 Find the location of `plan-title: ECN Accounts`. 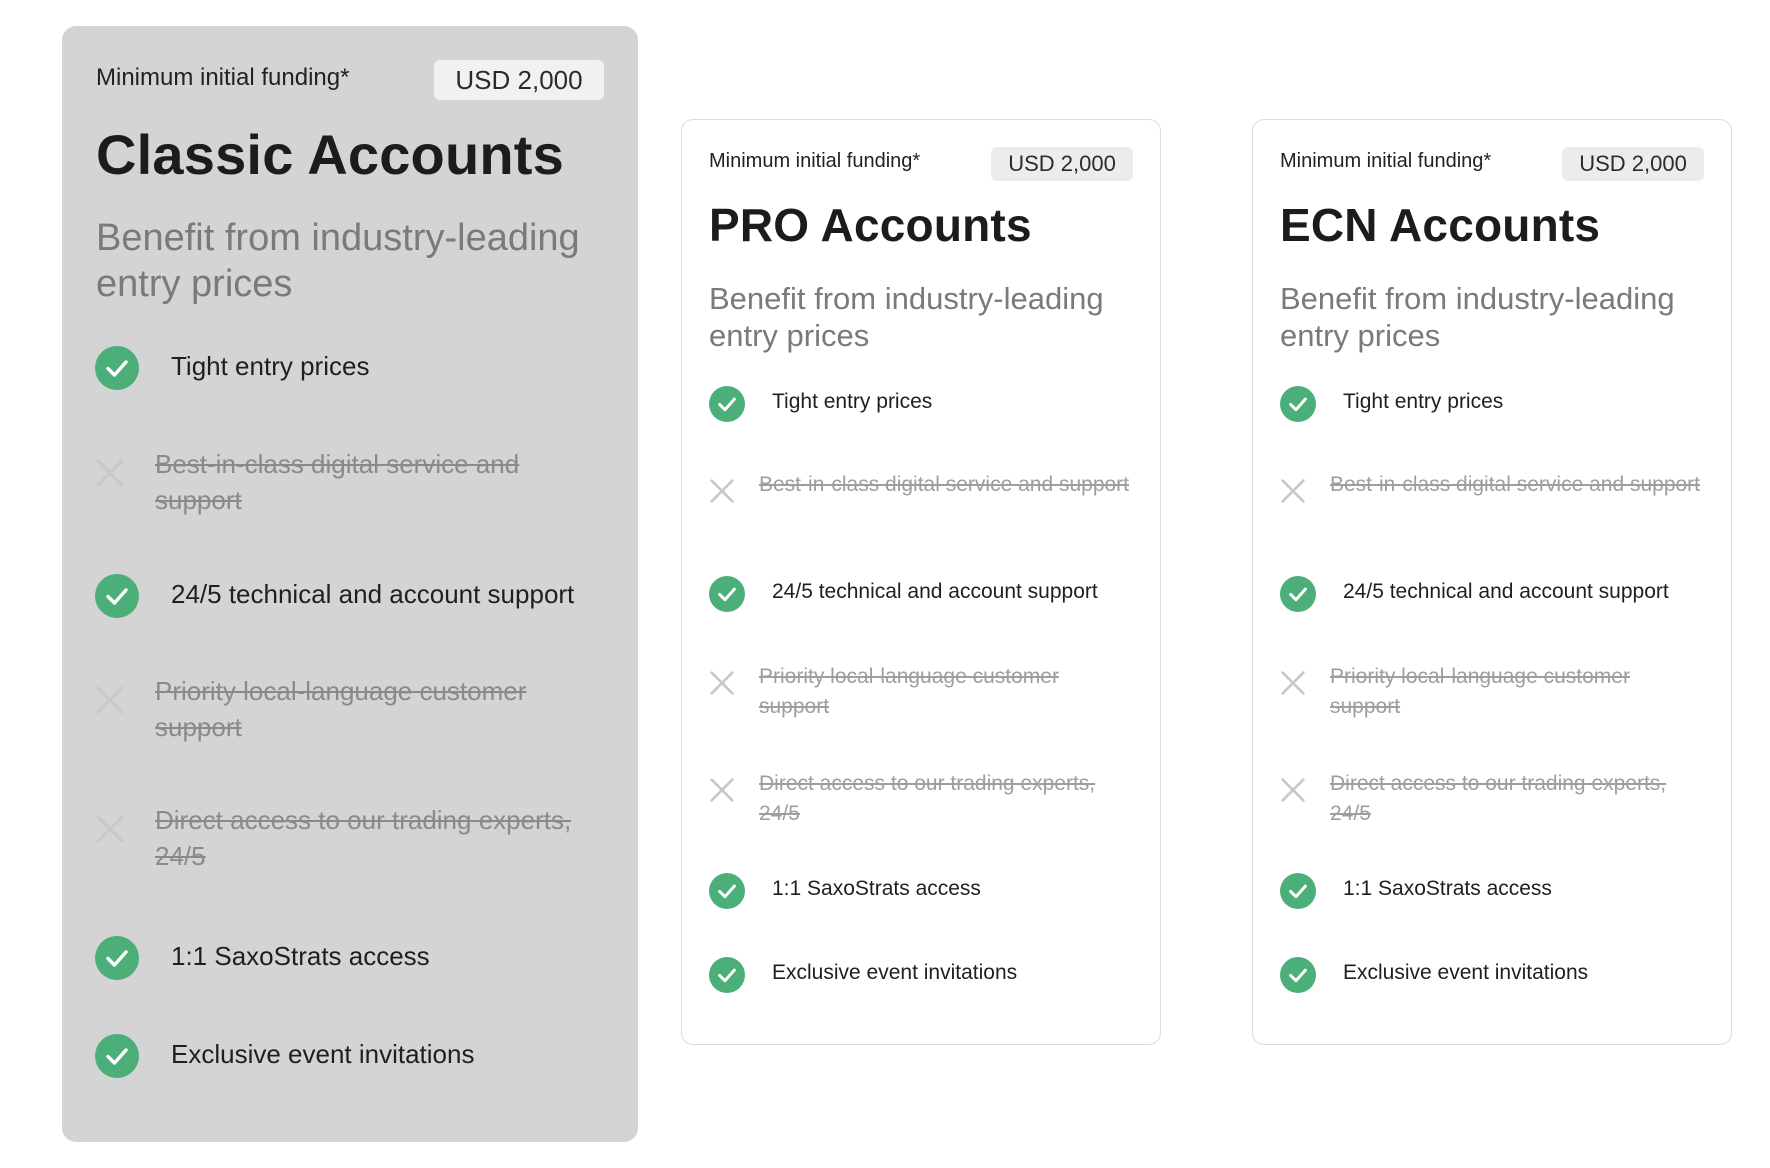

plan-title: ECN Accounts is located at coordinates (1440, 225).